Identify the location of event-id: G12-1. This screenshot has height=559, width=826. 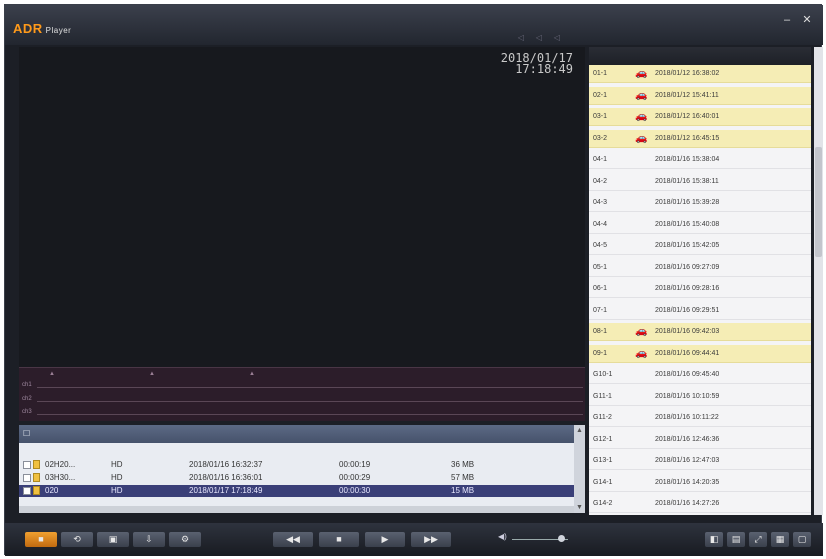
(603, 439).